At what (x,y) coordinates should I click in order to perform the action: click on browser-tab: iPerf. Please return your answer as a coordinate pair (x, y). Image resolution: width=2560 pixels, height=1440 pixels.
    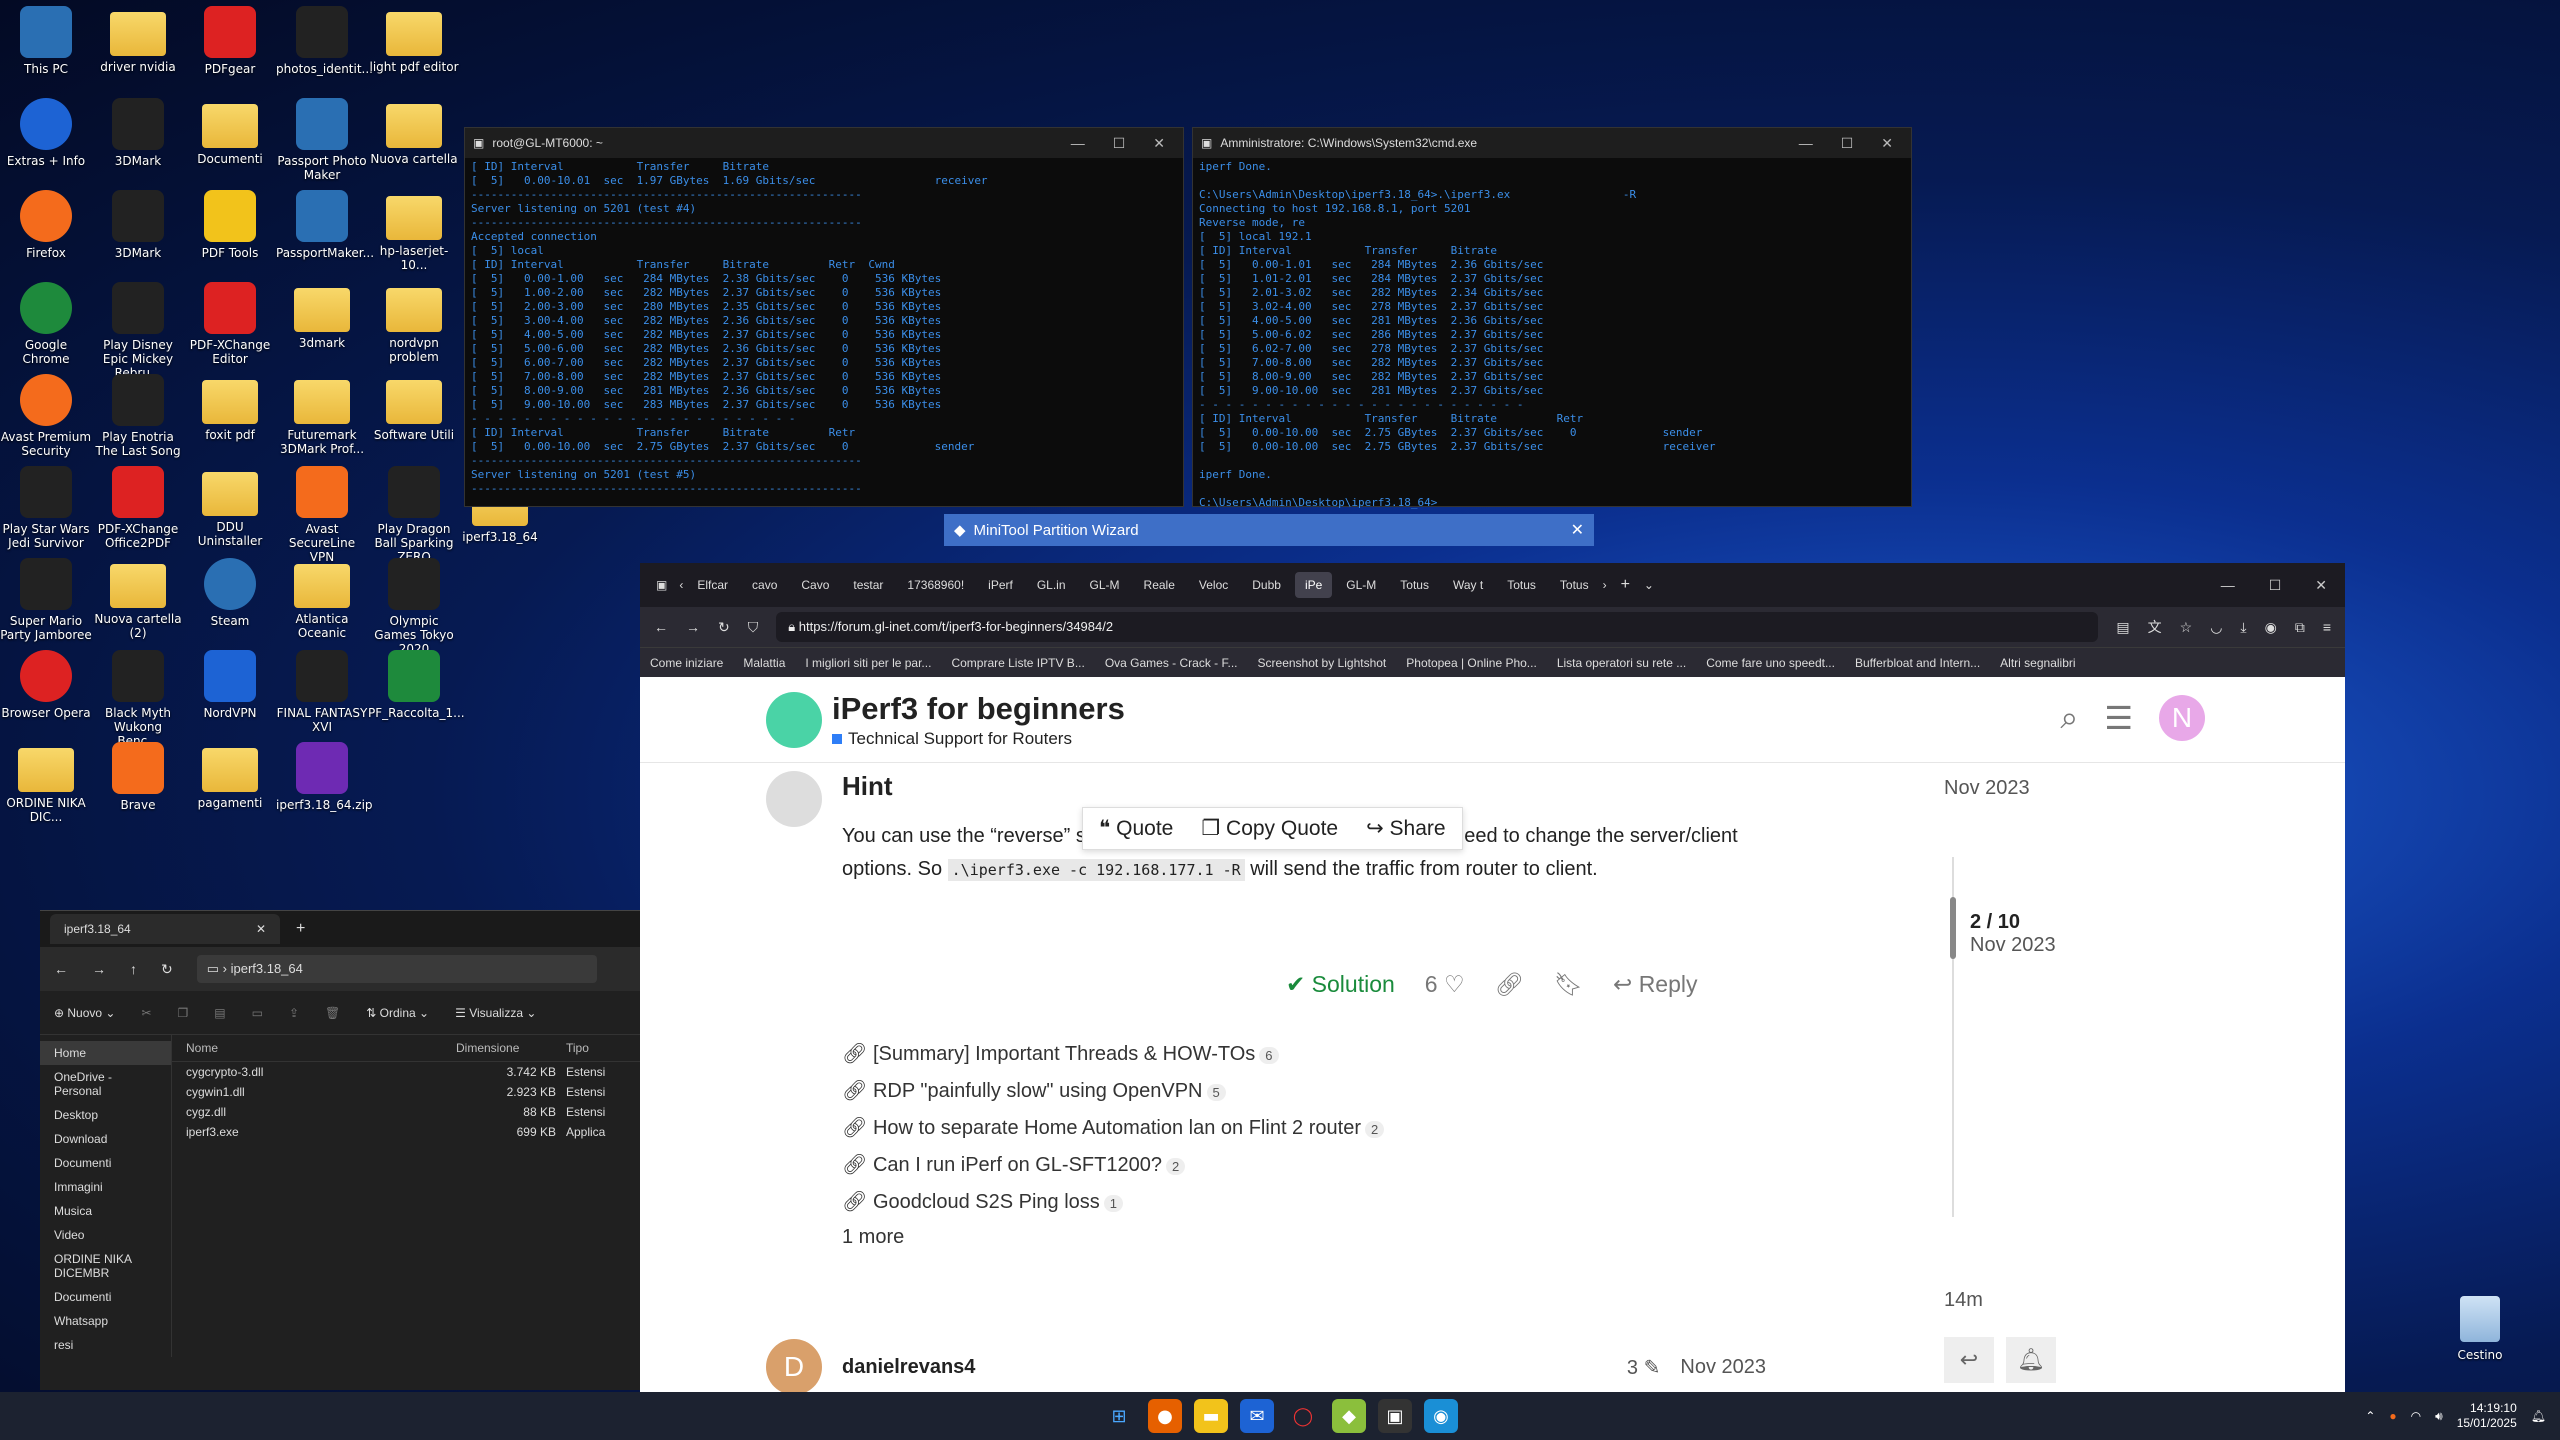
    Looking at the image, I should click on (1000, 585).